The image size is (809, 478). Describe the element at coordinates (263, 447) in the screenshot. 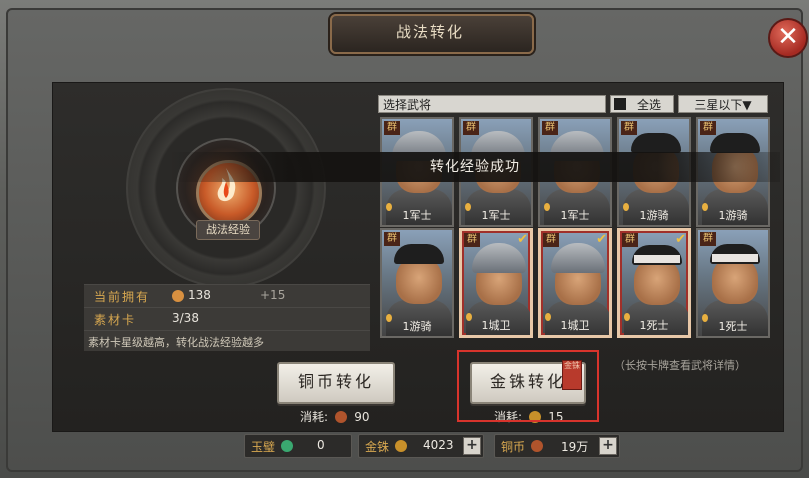

I see `jade-label: 玉璧` at that location.